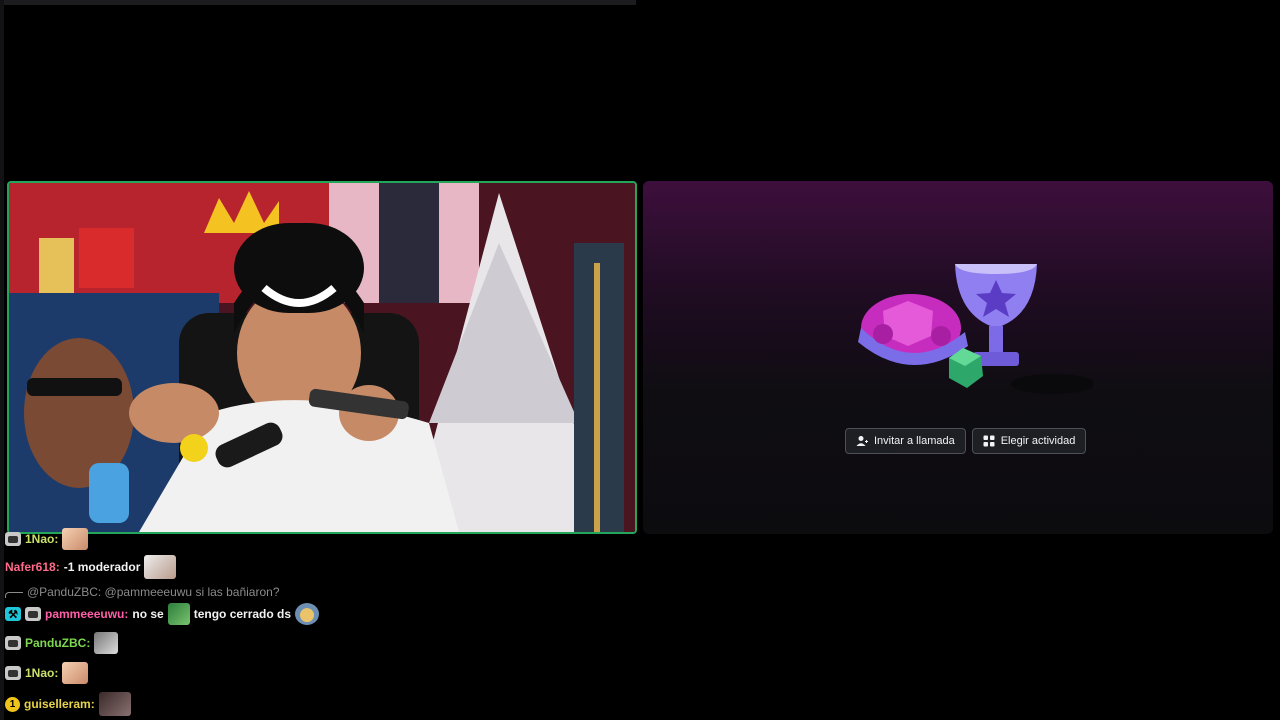 The image size is (1280, 720). I want to click on gold-badge-icon: 1, so click(12, 704).